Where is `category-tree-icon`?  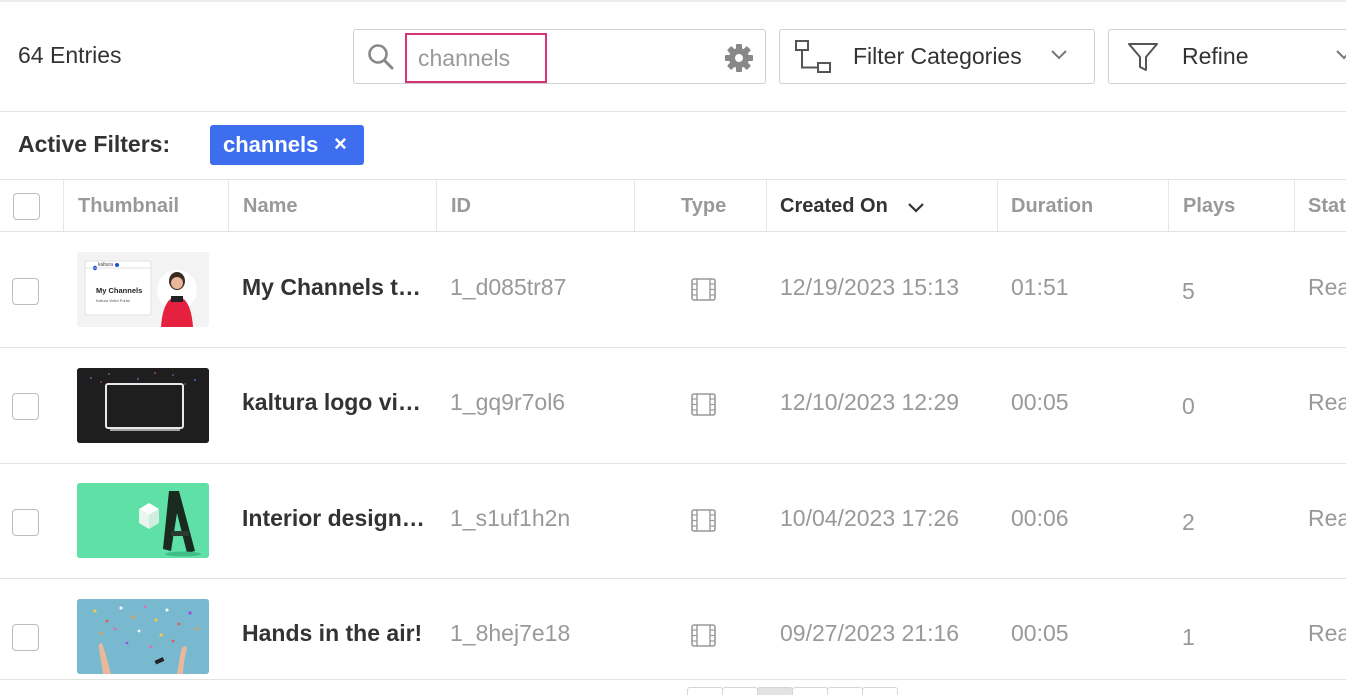 category-tree-icon is located at coordinates (813, 56).